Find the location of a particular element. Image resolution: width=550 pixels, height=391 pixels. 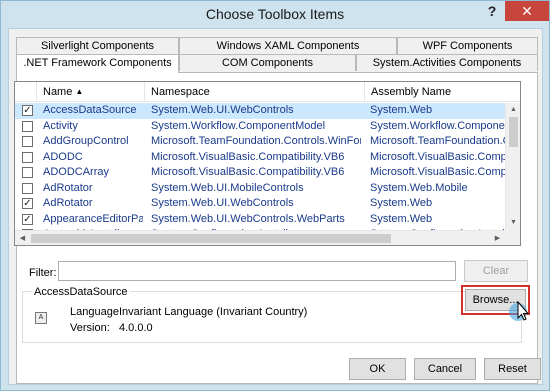

row-name: ADODC is located at coordinates (63, 156).